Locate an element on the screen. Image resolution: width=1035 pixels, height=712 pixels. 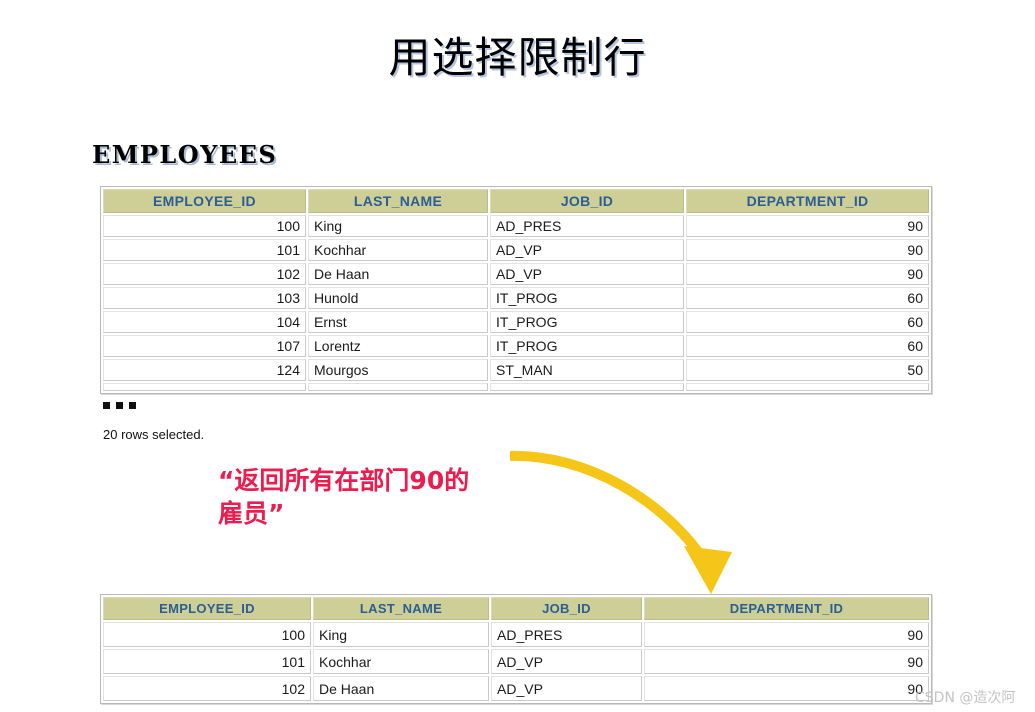
rows-selected-caption: 20 rows selected. is located at coordinates (154, 434).